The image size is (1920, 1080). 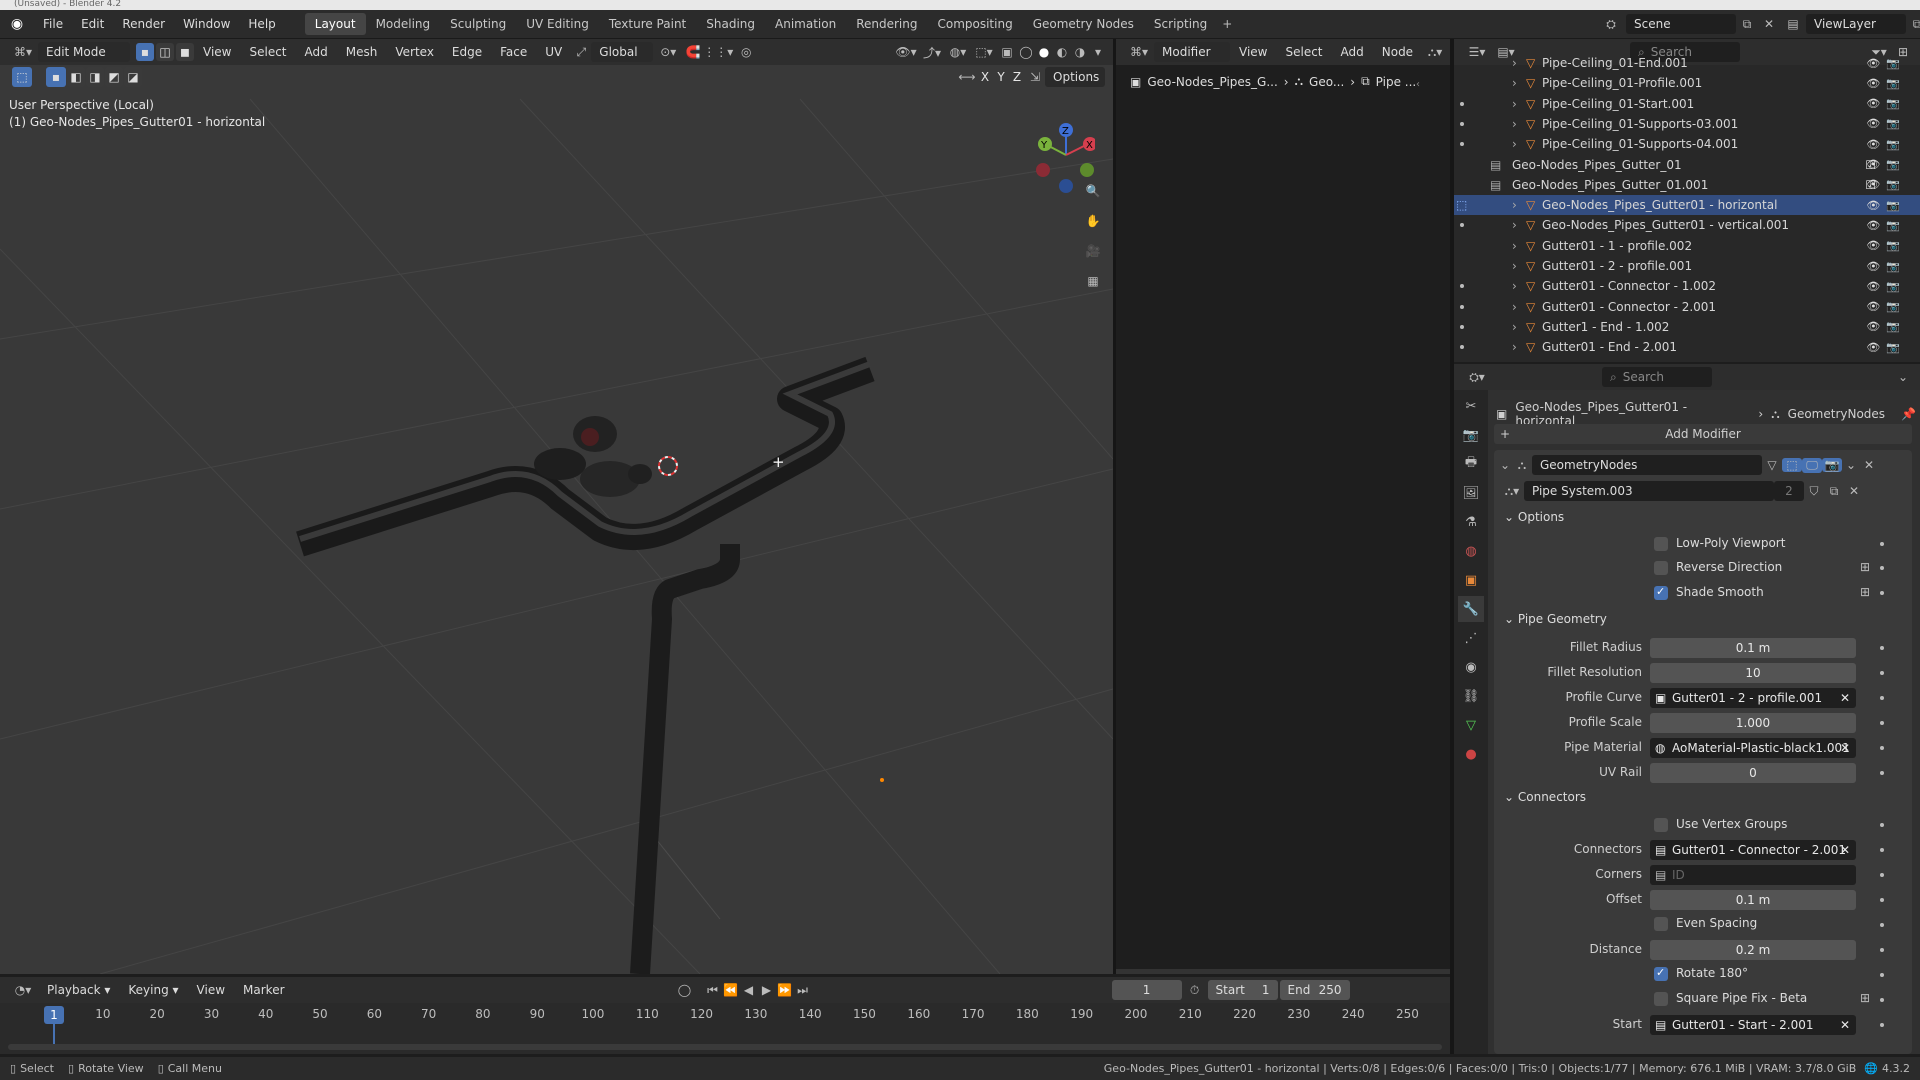 I want to click on select-invert-icon: ◩, so click(x=114, y=77).